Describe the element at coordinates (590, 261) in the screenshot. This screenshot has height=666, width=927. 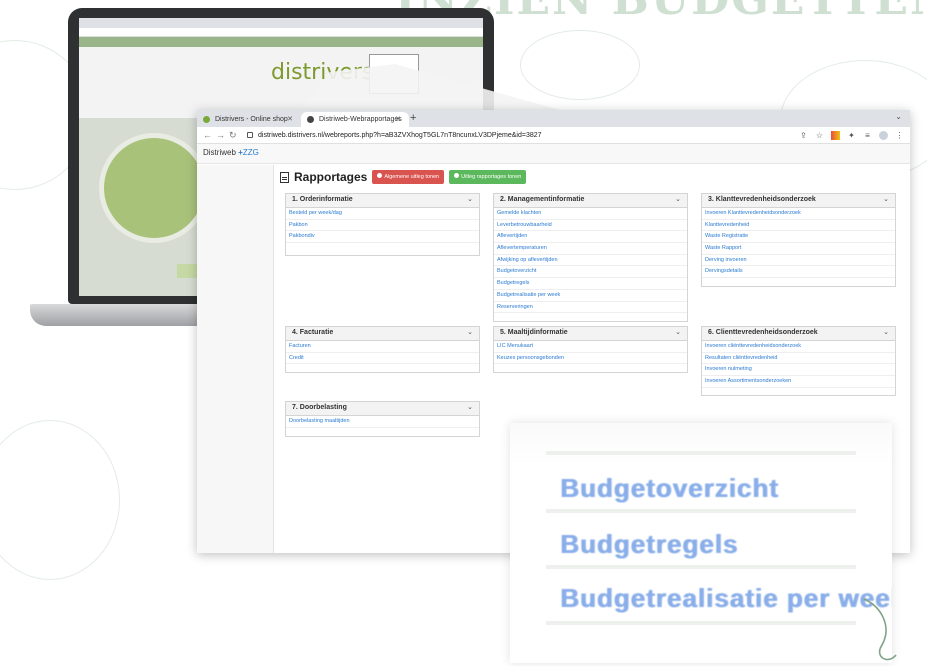
I see `report-link: Afwijking op aflevertijden` at that location.